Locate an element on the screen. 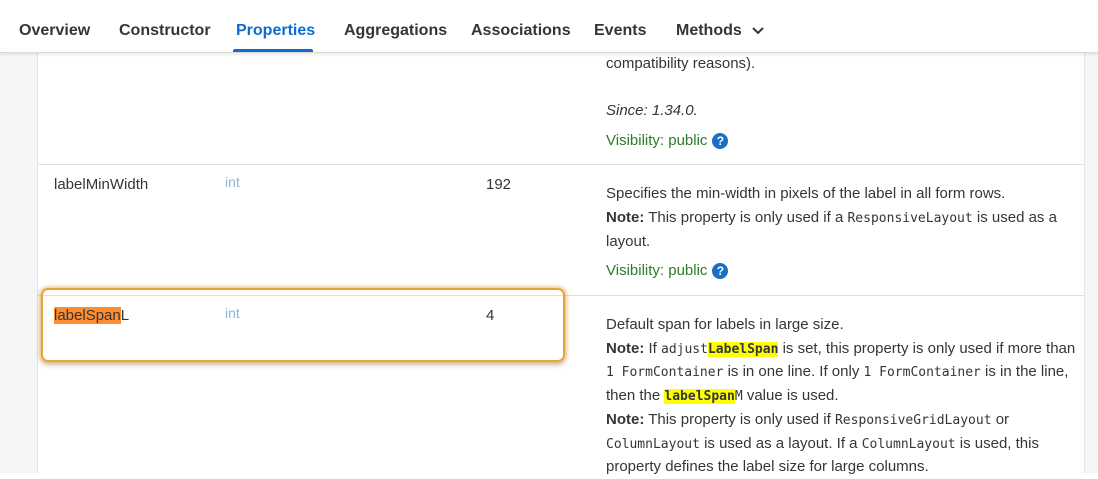  prev-row-since: Since: 1.34.0. is located at coordinates (652, 111).